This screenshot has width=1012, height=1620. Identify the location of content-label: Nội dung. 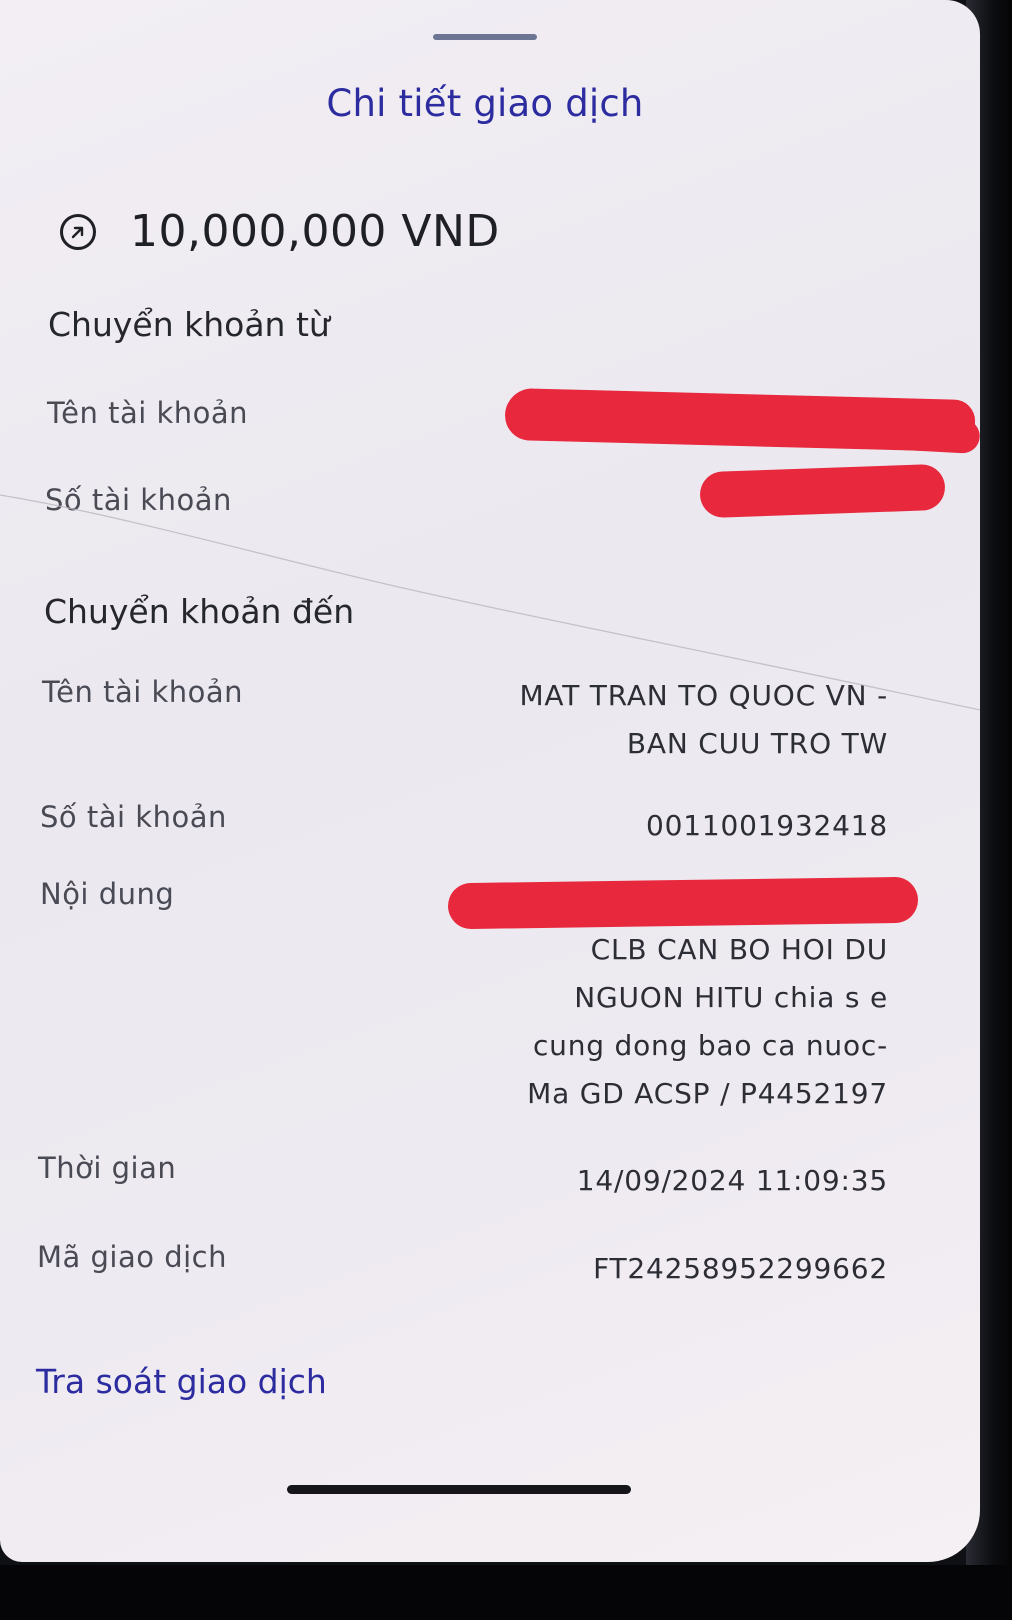
(107, 894).